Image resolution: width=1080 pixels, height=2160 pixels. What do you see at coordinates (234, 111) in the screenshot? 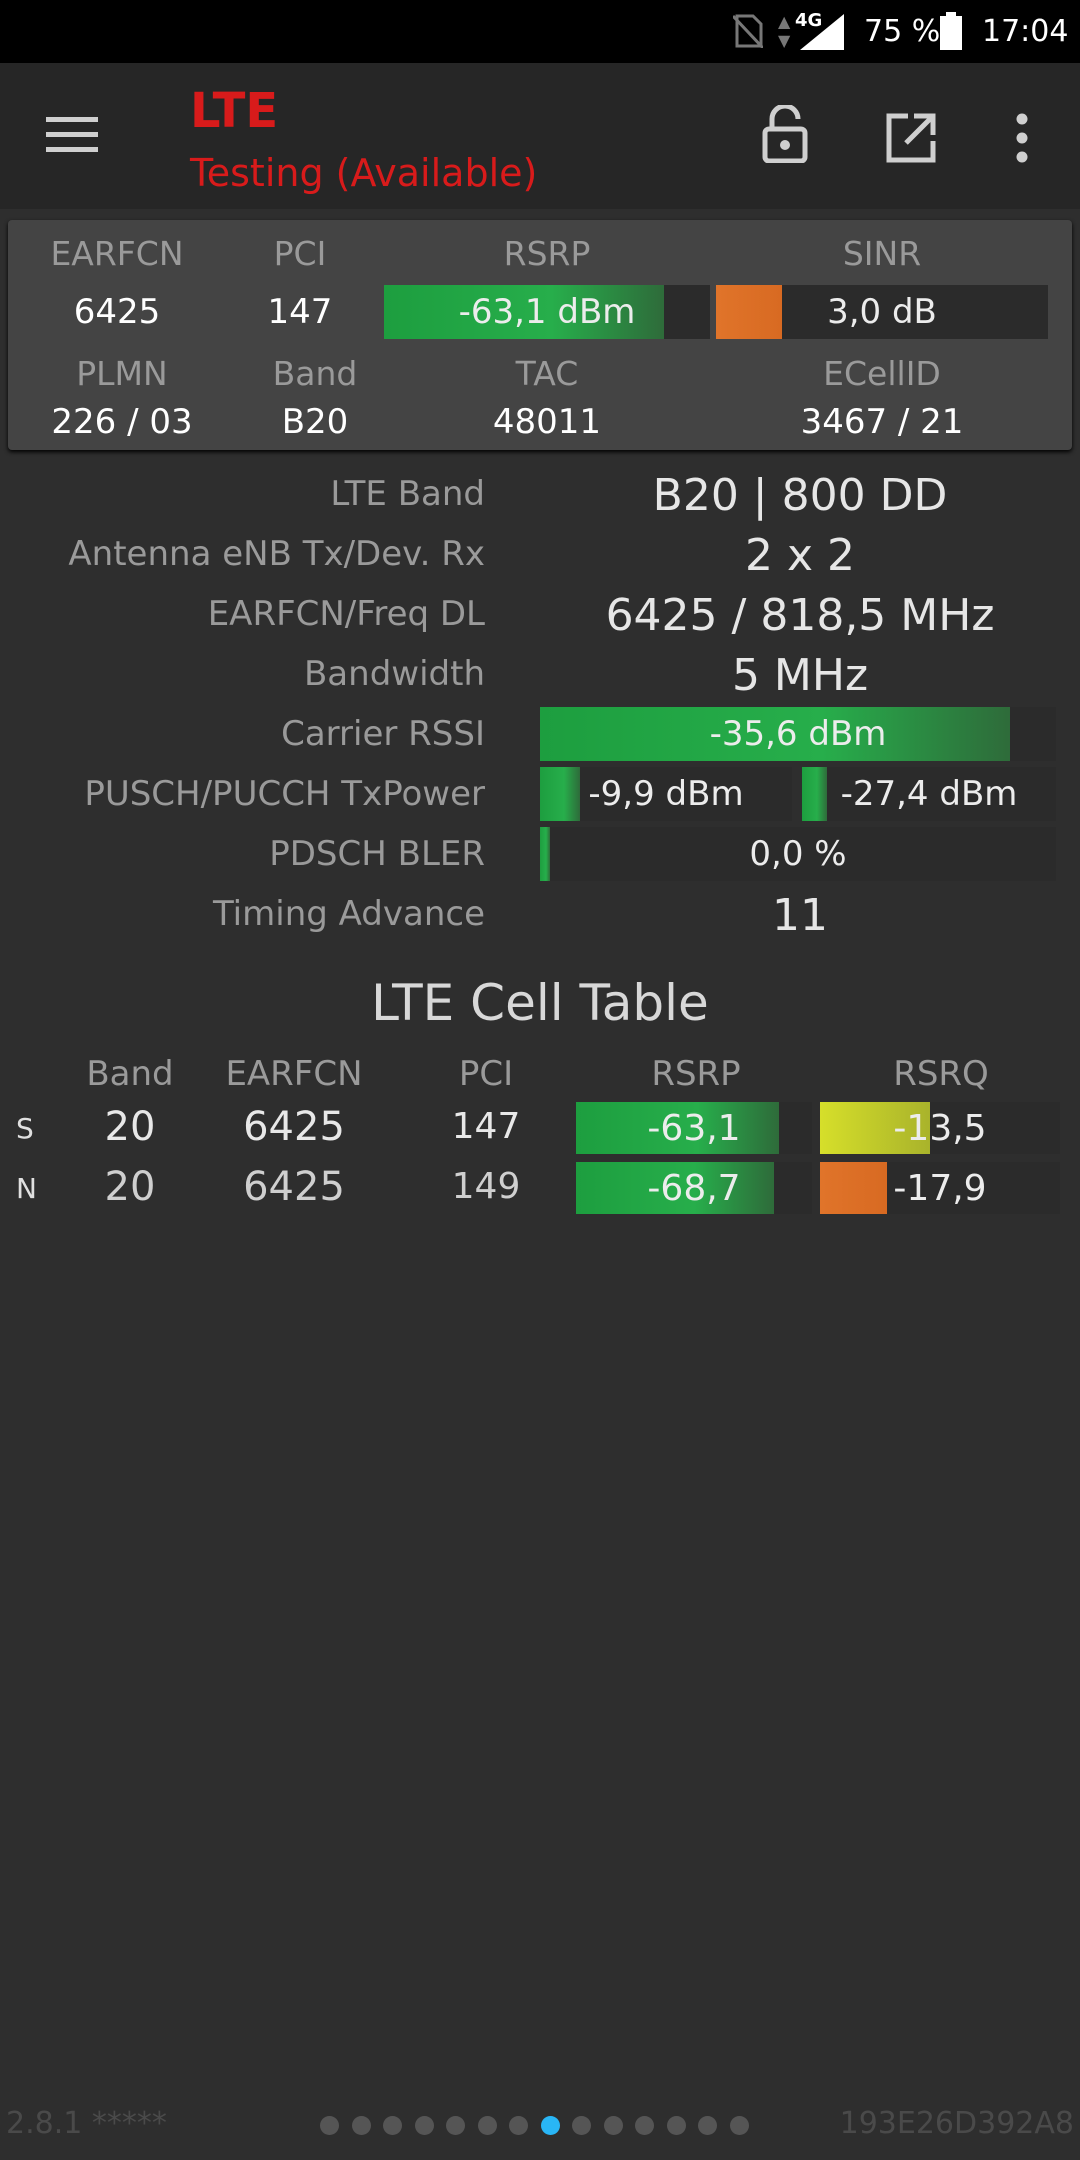
I see `page-title: LTE` at bounding box center [234, 111].